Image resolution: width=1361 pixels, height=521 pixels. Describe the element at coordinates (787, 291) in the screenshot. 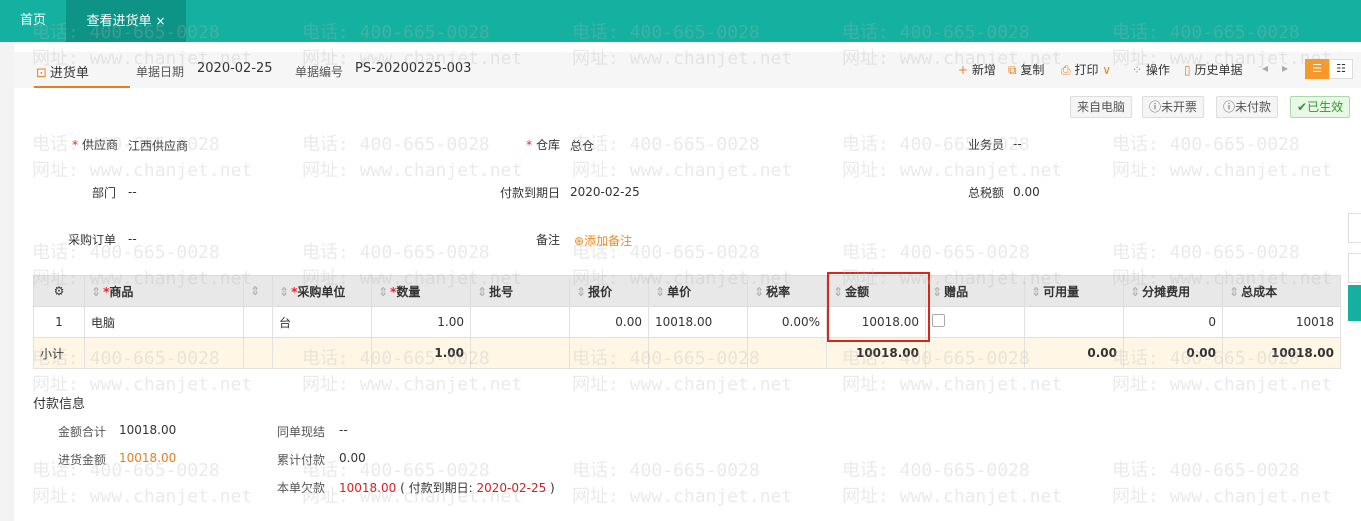

I see `header-tax-rate: ⇕ 税率` at that location.